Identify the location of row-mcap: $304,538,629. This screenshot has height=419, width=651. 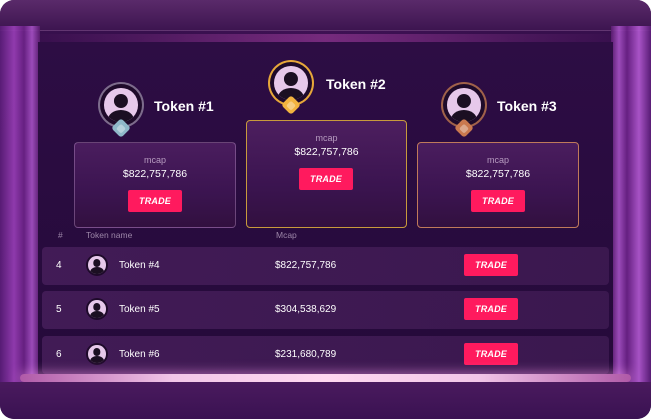
(306, 309).